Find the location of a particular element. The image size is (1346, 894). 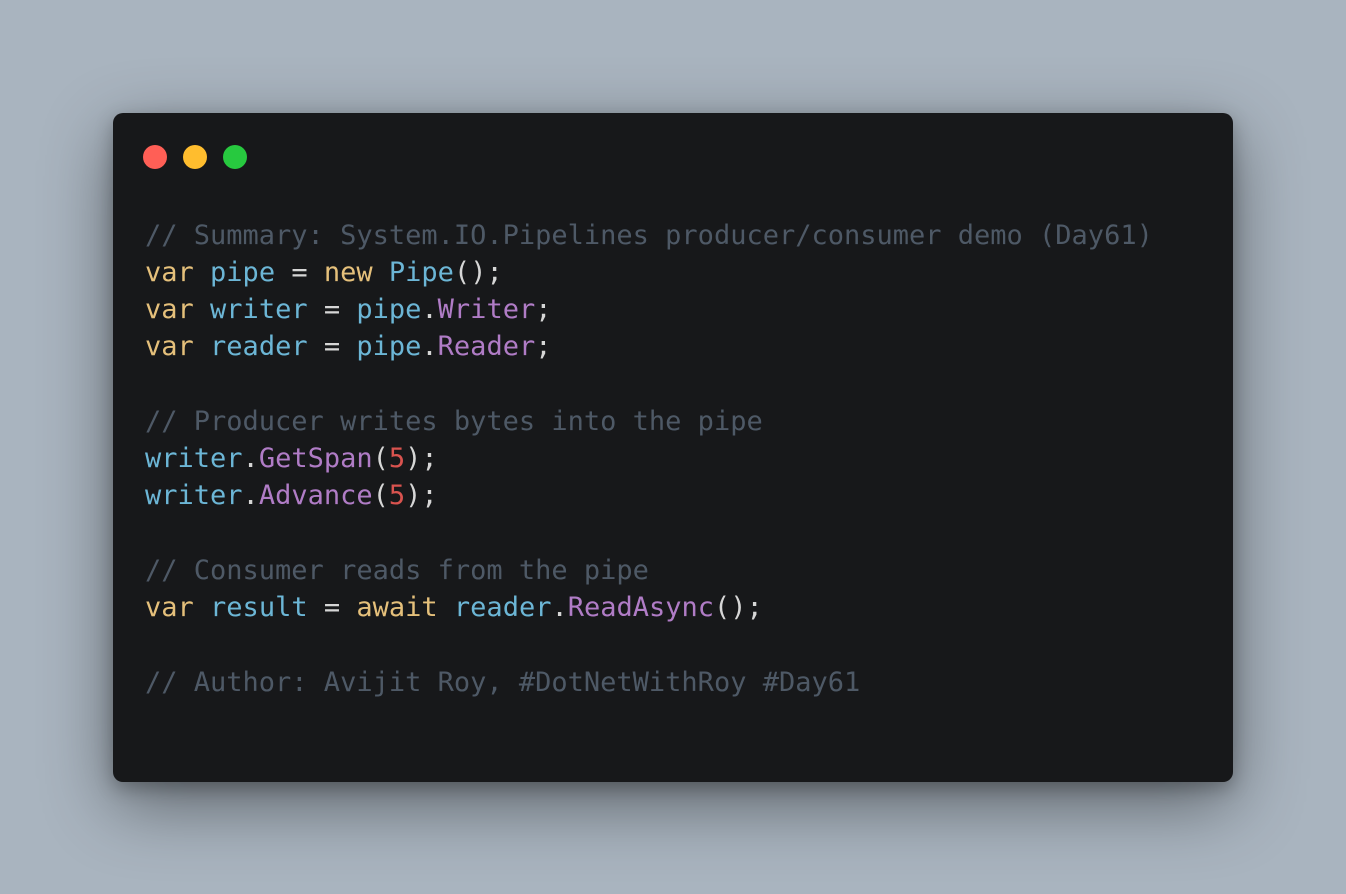

window-controls is located at coordinates (203, 157).